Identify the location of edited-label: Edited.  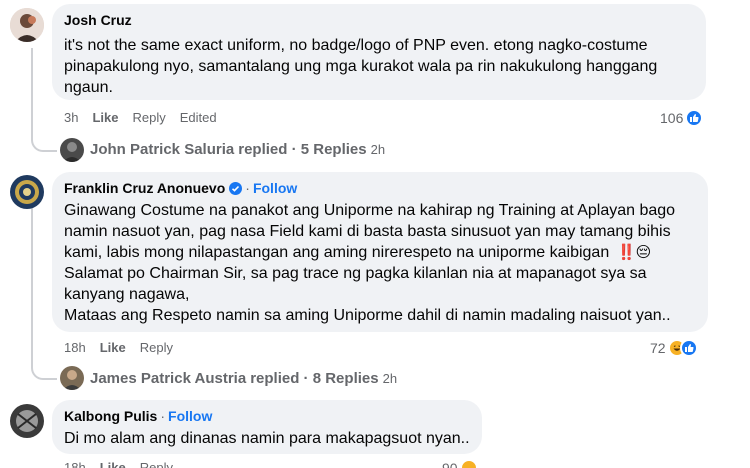
(198, 117).